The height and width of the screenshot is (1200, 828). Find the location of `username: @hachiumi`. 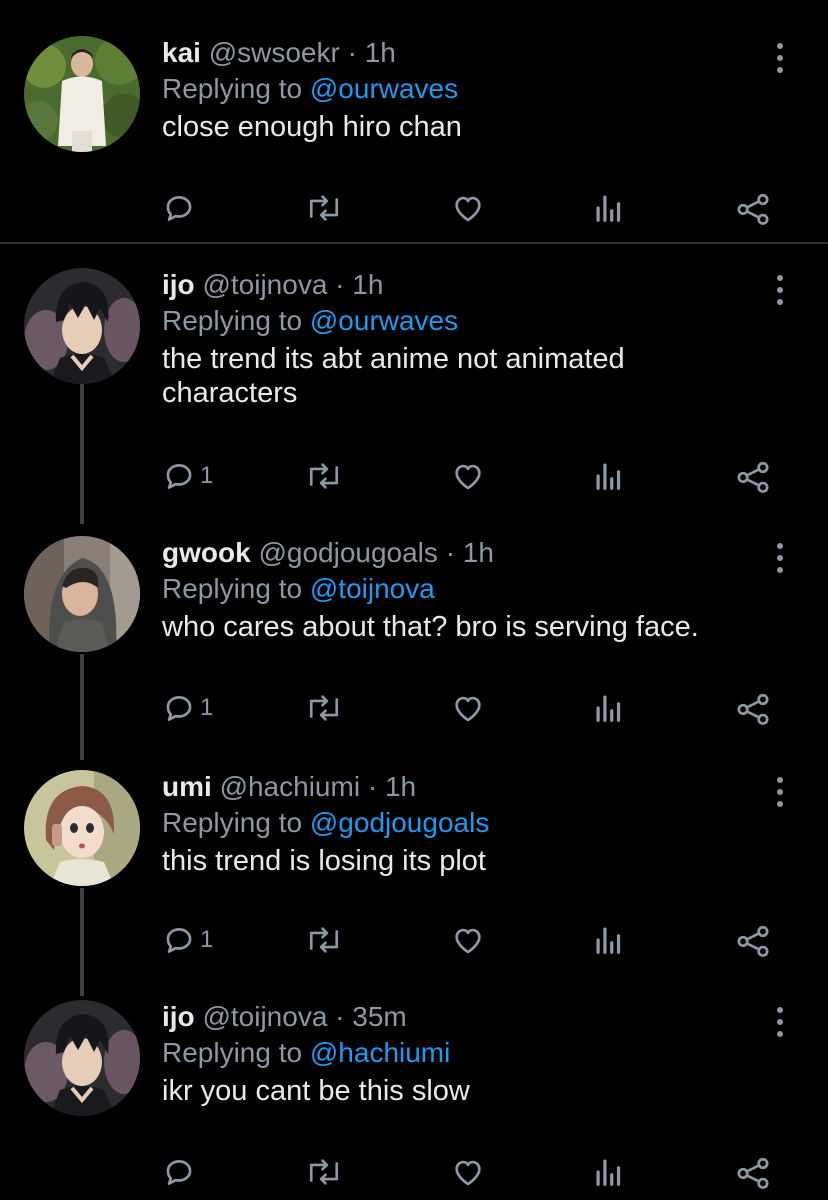

username: @hachiumi is located at coordinates (290, 786).